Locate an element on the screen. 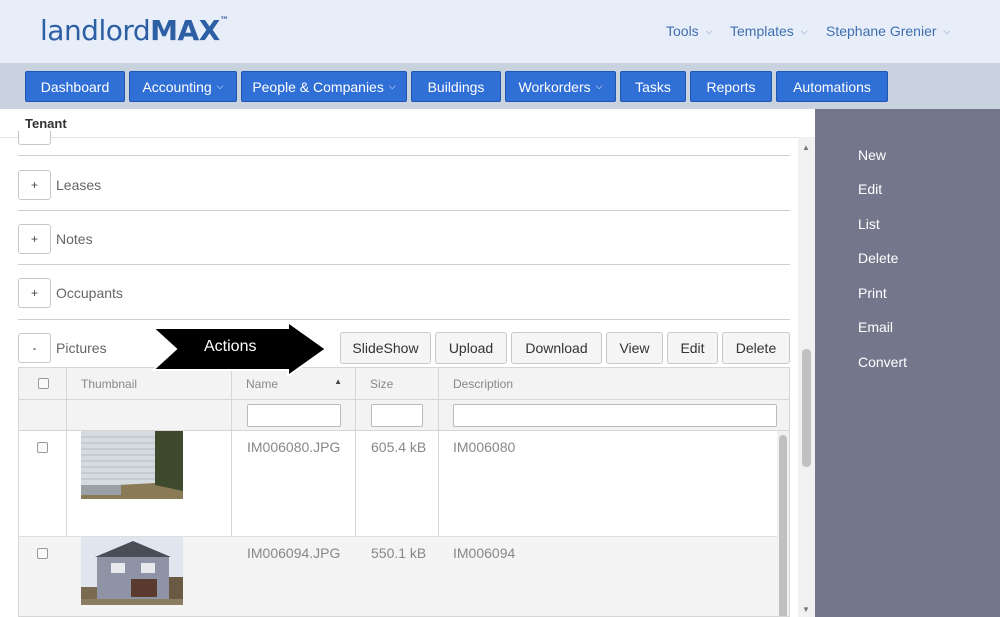 Image resolution: width=1000 pixels, height=617 pixels. pictures-toggle-button: - is located at coordinates (34, 348).